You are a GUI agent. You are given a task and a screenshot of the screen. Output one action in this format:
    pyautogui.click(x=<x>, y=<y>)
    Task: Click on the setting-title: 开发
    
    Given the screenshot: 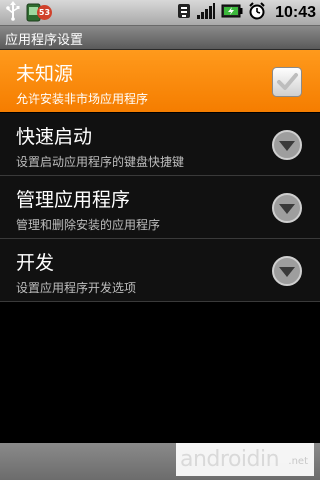 What is the action you would take?
    pyautogui.click(x=35, y=263)
    